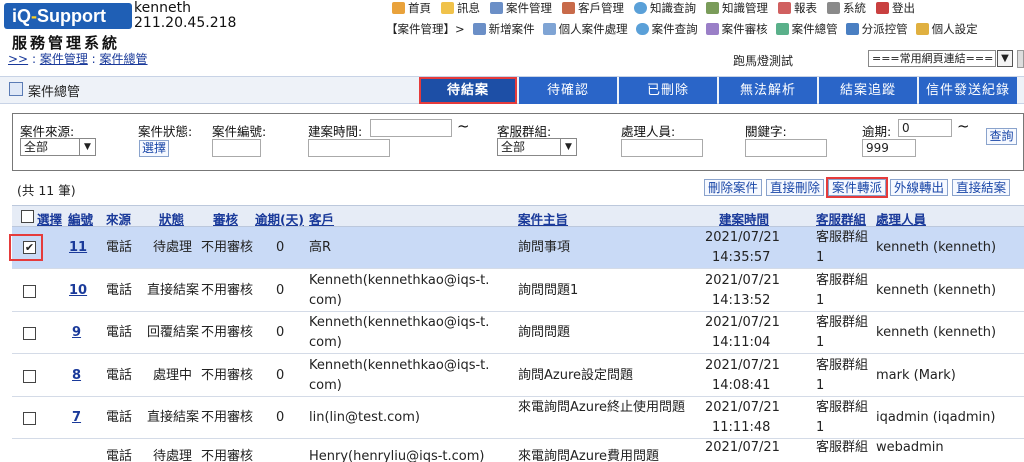 This screenshot has height=462, width=1024. What do you see at coordinates (185, 23) in the screenshot?
I see `user-ip: 211.20.45.218` at bounding box center [185, 23].